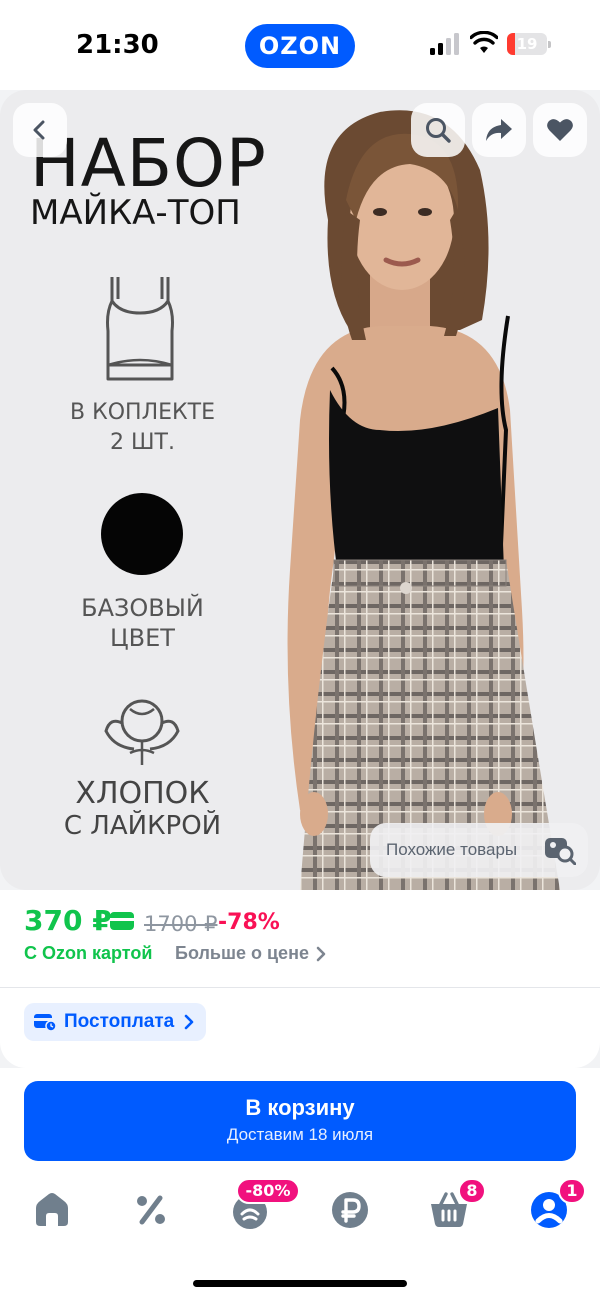 The image size is (600, 1300). What do you see at coordinates (300, 1107) in the screenshot?
I see `add-to-cart-label: В корзину` at bounding box center [300, 1107].